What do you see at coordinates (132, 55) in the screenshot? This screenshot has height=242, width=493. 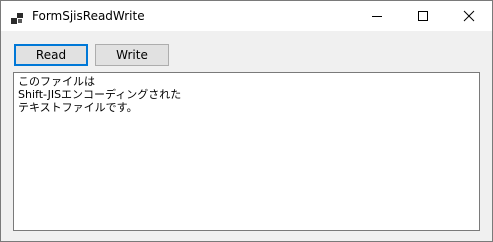 I see `write-button: Write` at bounding box center [132, 55].